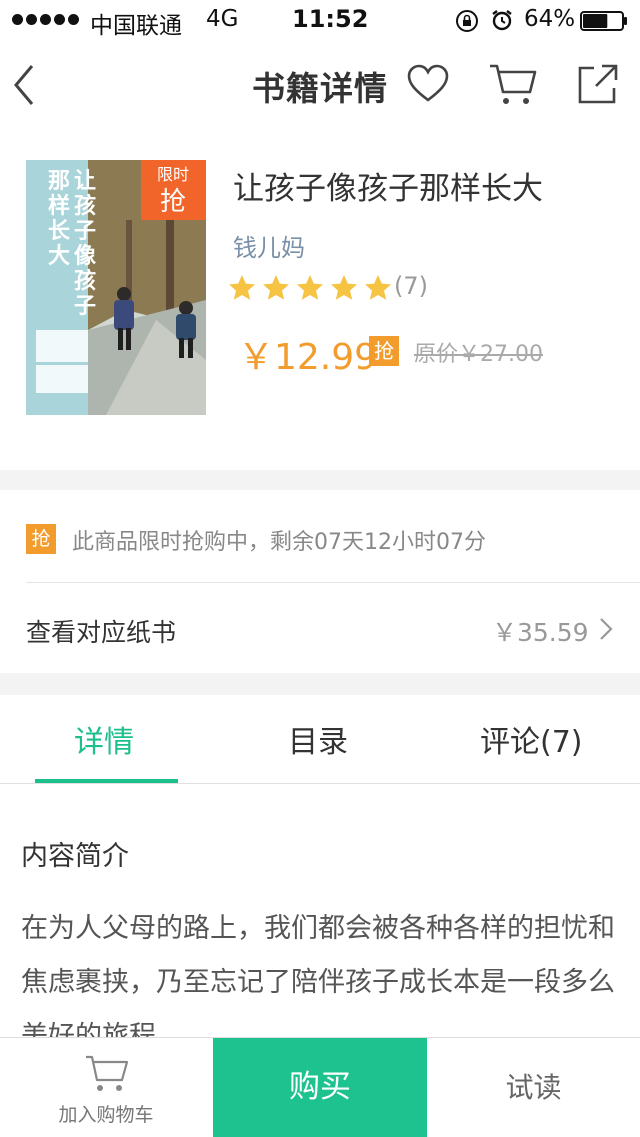 The height and width of the screenshot is (1137, 640). I want to click on heart-icon, so click(428, 84).